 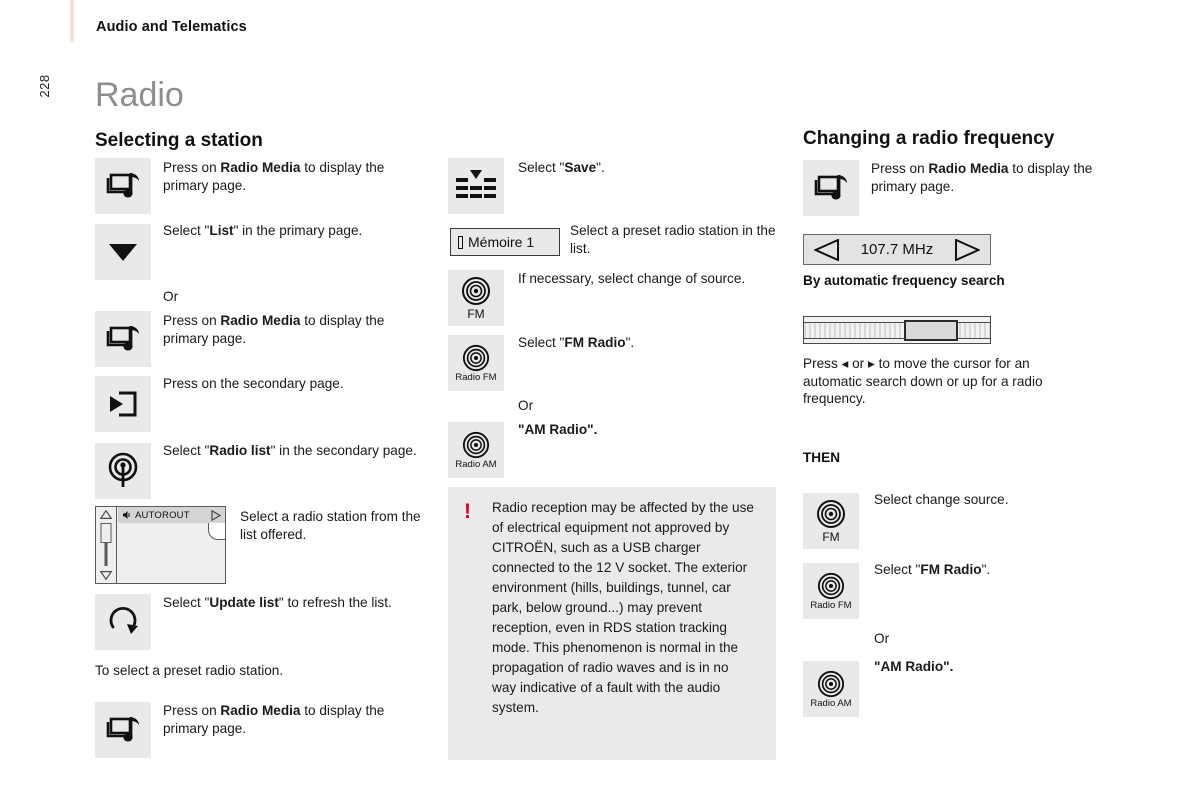 What do you see at coordinates (216, 531) in the screenshot?
I see `list-fold-corner` at bounding box center [216, 531].